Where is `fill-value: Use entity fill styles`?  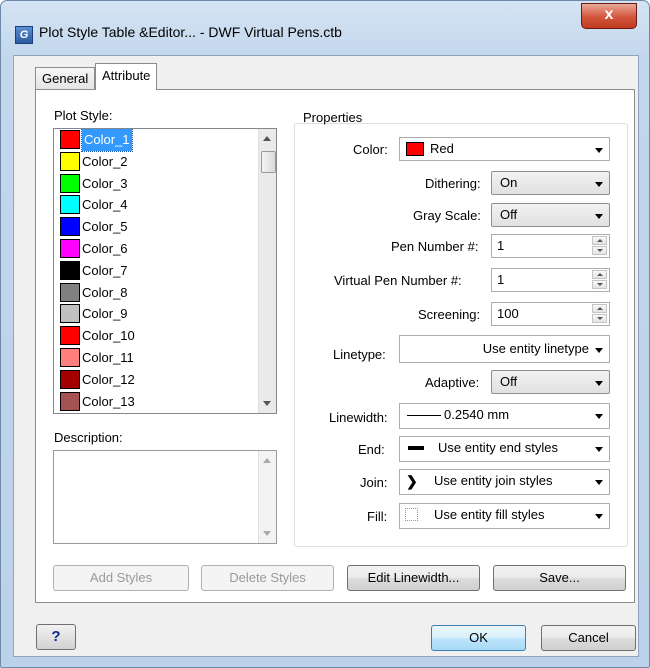 fill-value: Use entity fill styles is located at coordinates (489, 514).